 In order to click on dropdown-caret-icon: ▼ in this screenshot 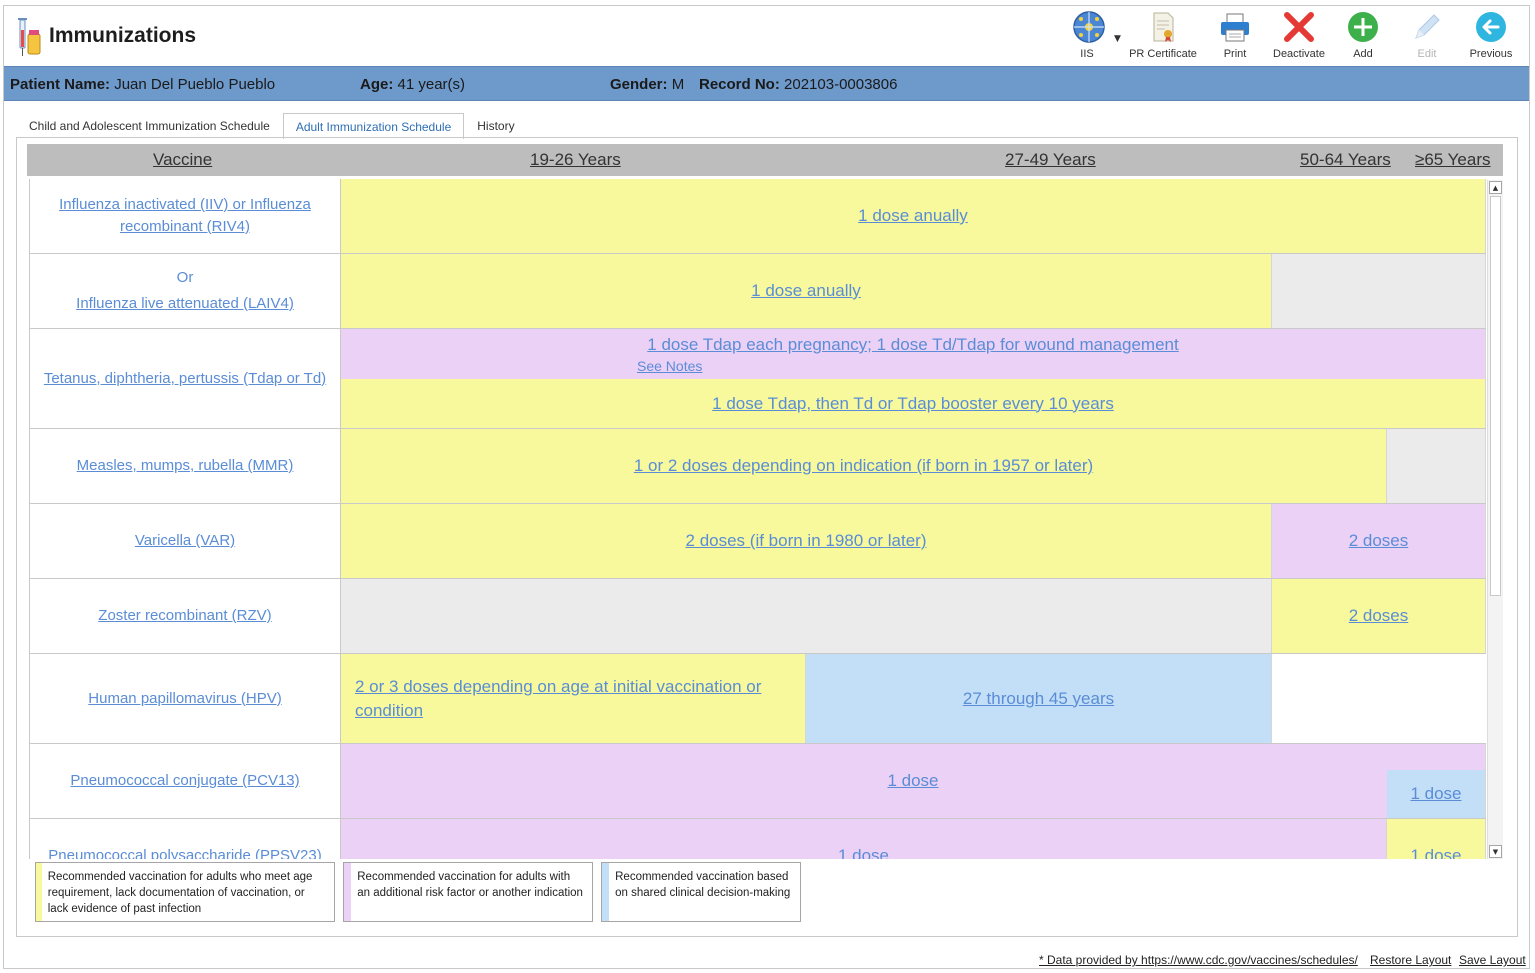, I will do `click(1117, 39)`.